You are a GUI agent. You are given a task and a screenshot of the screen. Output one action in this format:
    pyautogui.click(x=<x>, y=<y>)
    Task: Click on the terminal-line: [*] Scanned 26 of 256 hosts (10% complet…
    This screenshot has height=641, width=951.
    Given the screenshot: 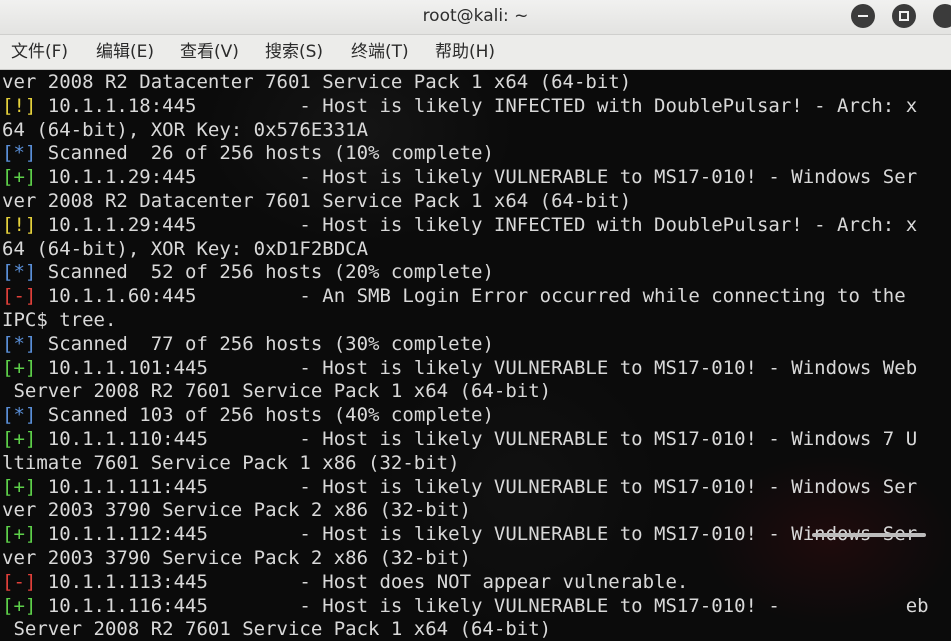 What is the action you would take?
    pyautogui.click(x=248, y=153)
    